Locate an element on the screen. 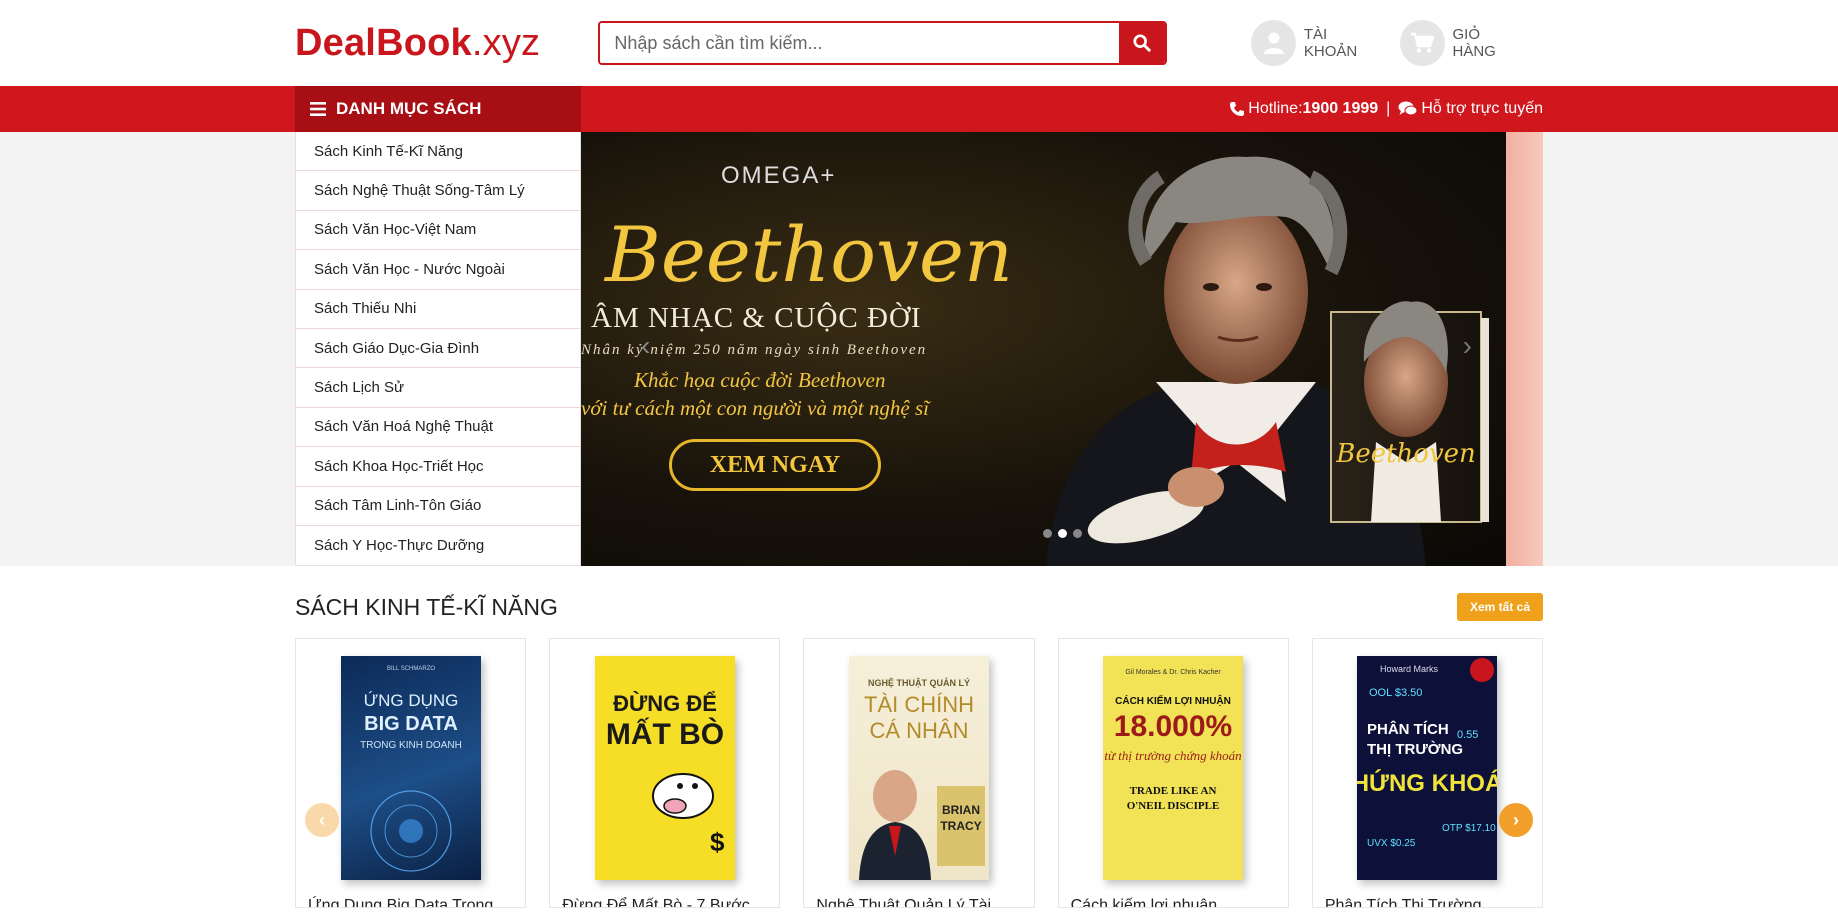 This screenshot has height=917, width=1838. svg-text: NGHỆ THUẬT QUẢN LÝ is located at coordinates (919, 682).